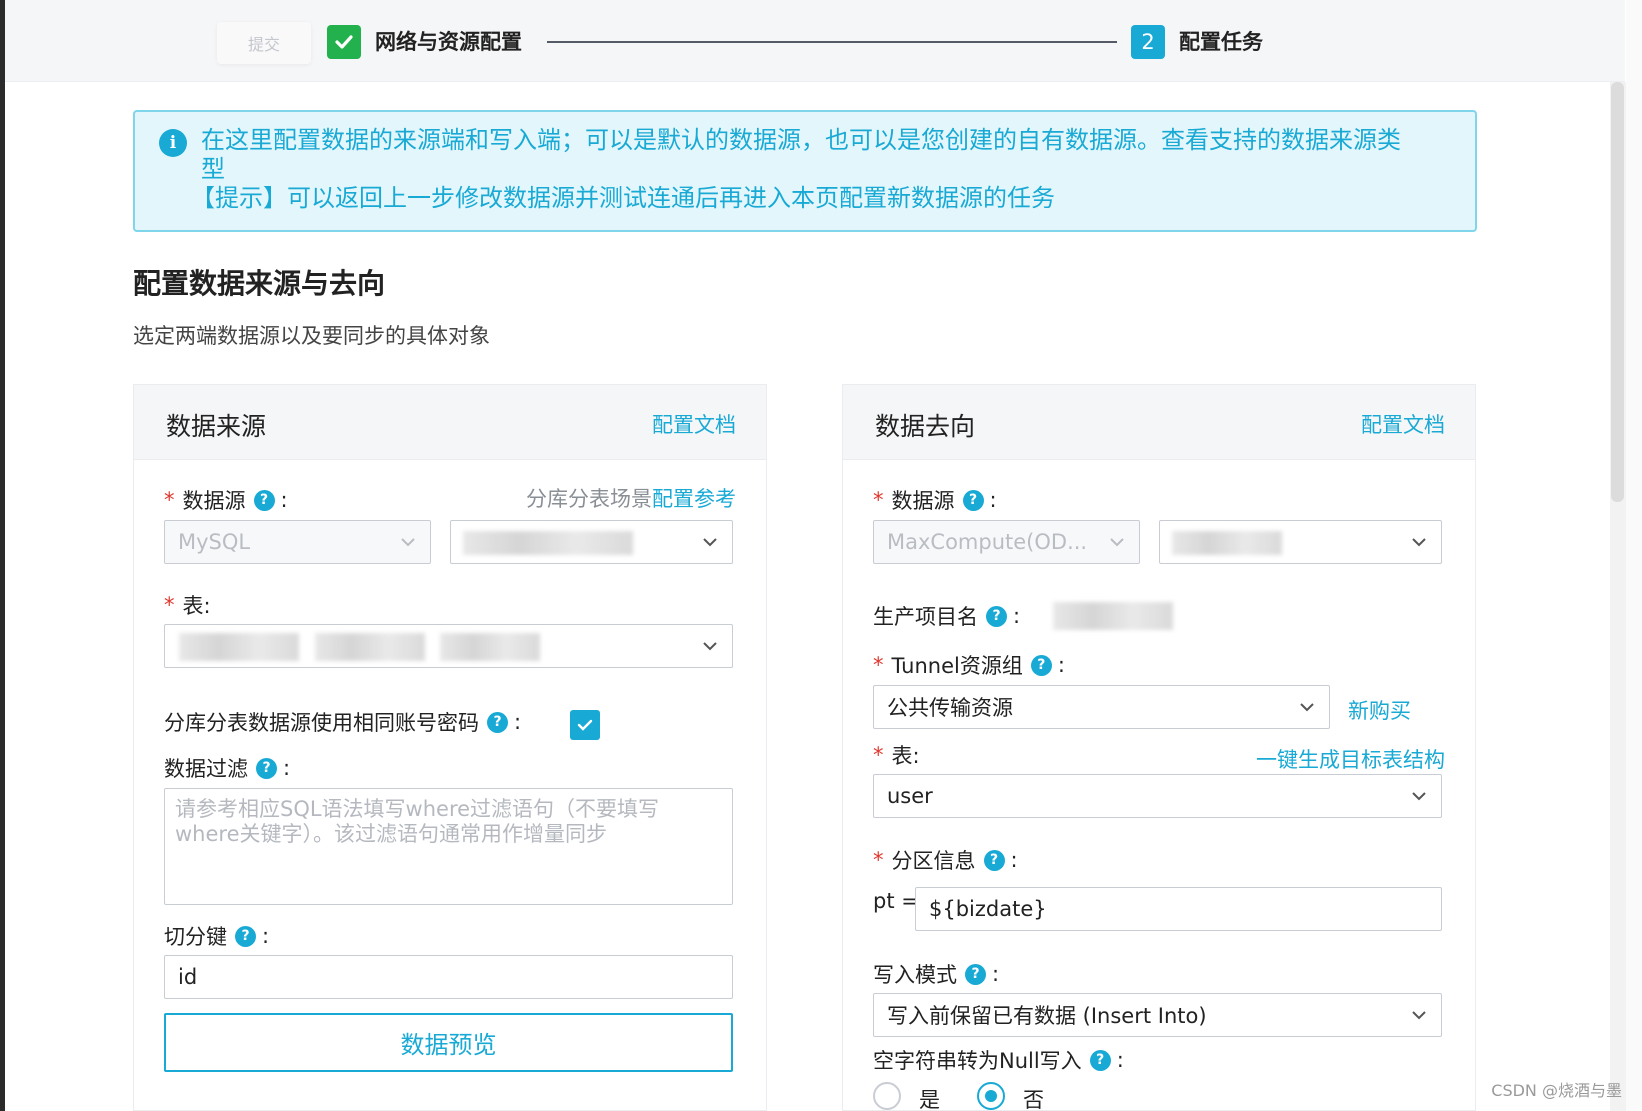 Image resolution: width=1642 pixels, height=1111 pixels. I want to click on same-account-checkbox, so click(585, 725).